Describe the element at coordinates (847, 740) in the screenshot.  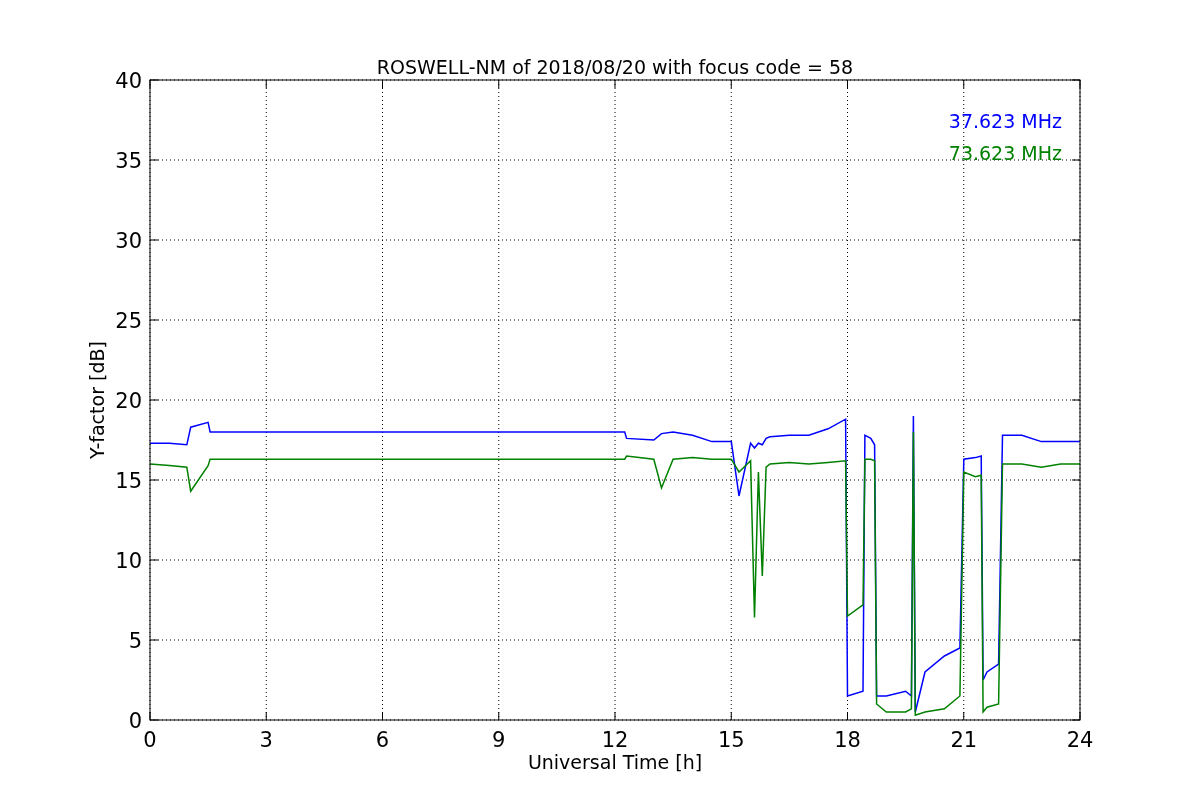
I see `x-tick-label: 18` at that location.